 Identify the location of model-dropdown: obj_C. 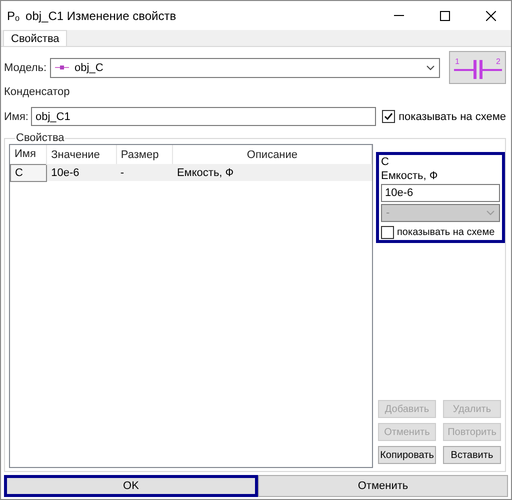
(245, 68).